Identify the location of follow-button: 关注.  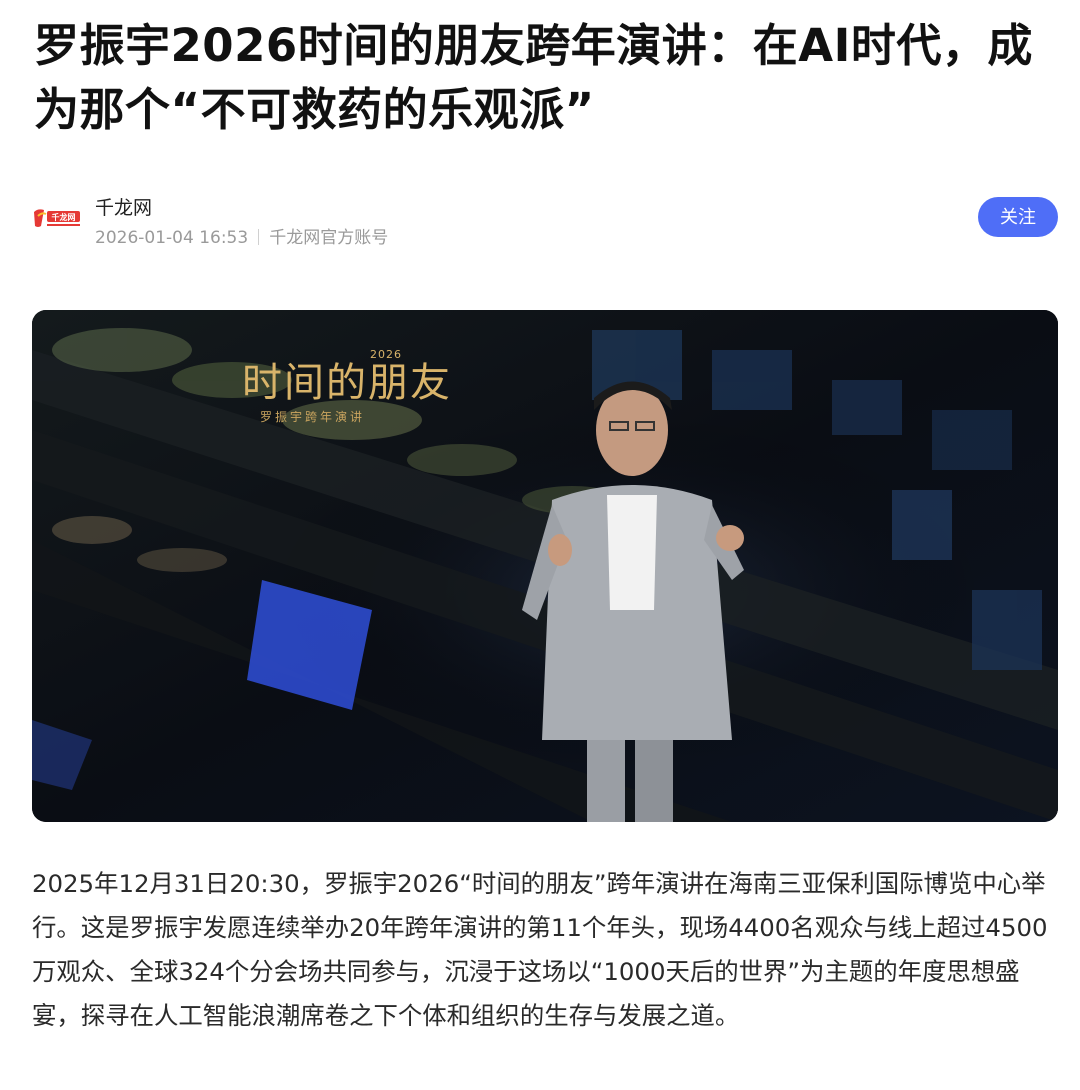
(1018, 217).